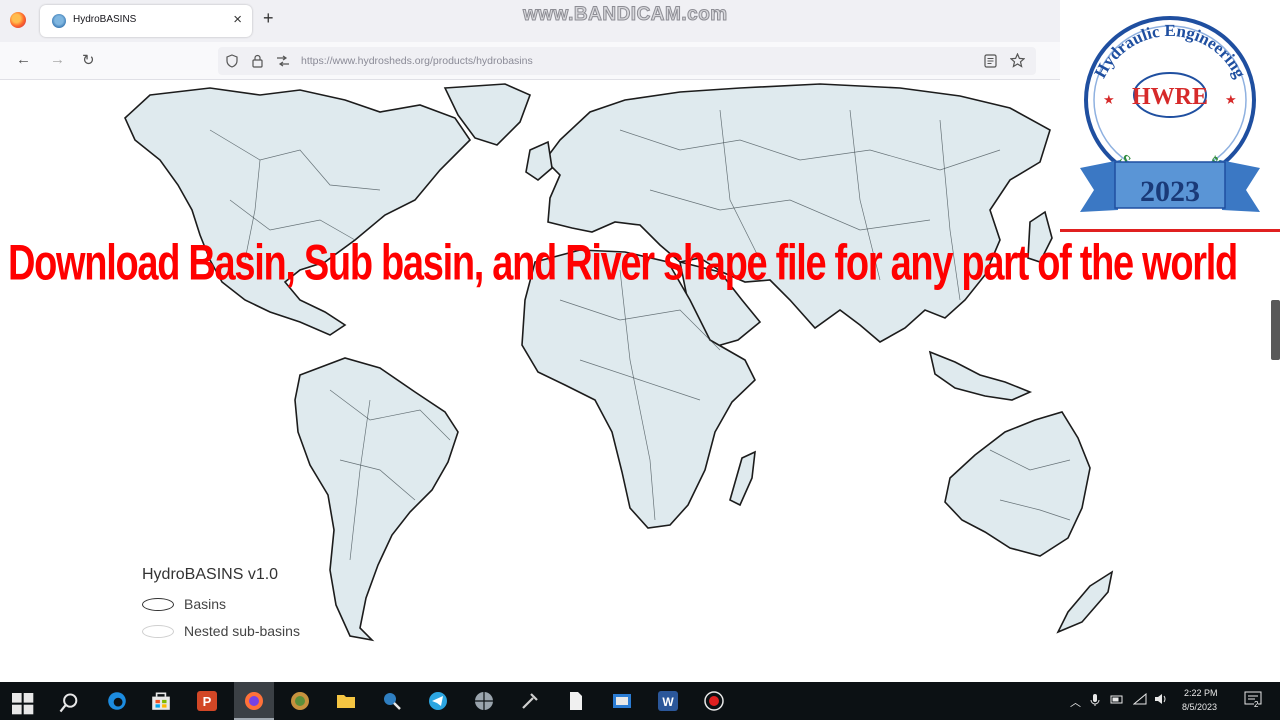 This screenshot has height=720, width=1280. Describe the element at coordinates (23, 59) in the screenshot. I see `back-button: ←` at that location.